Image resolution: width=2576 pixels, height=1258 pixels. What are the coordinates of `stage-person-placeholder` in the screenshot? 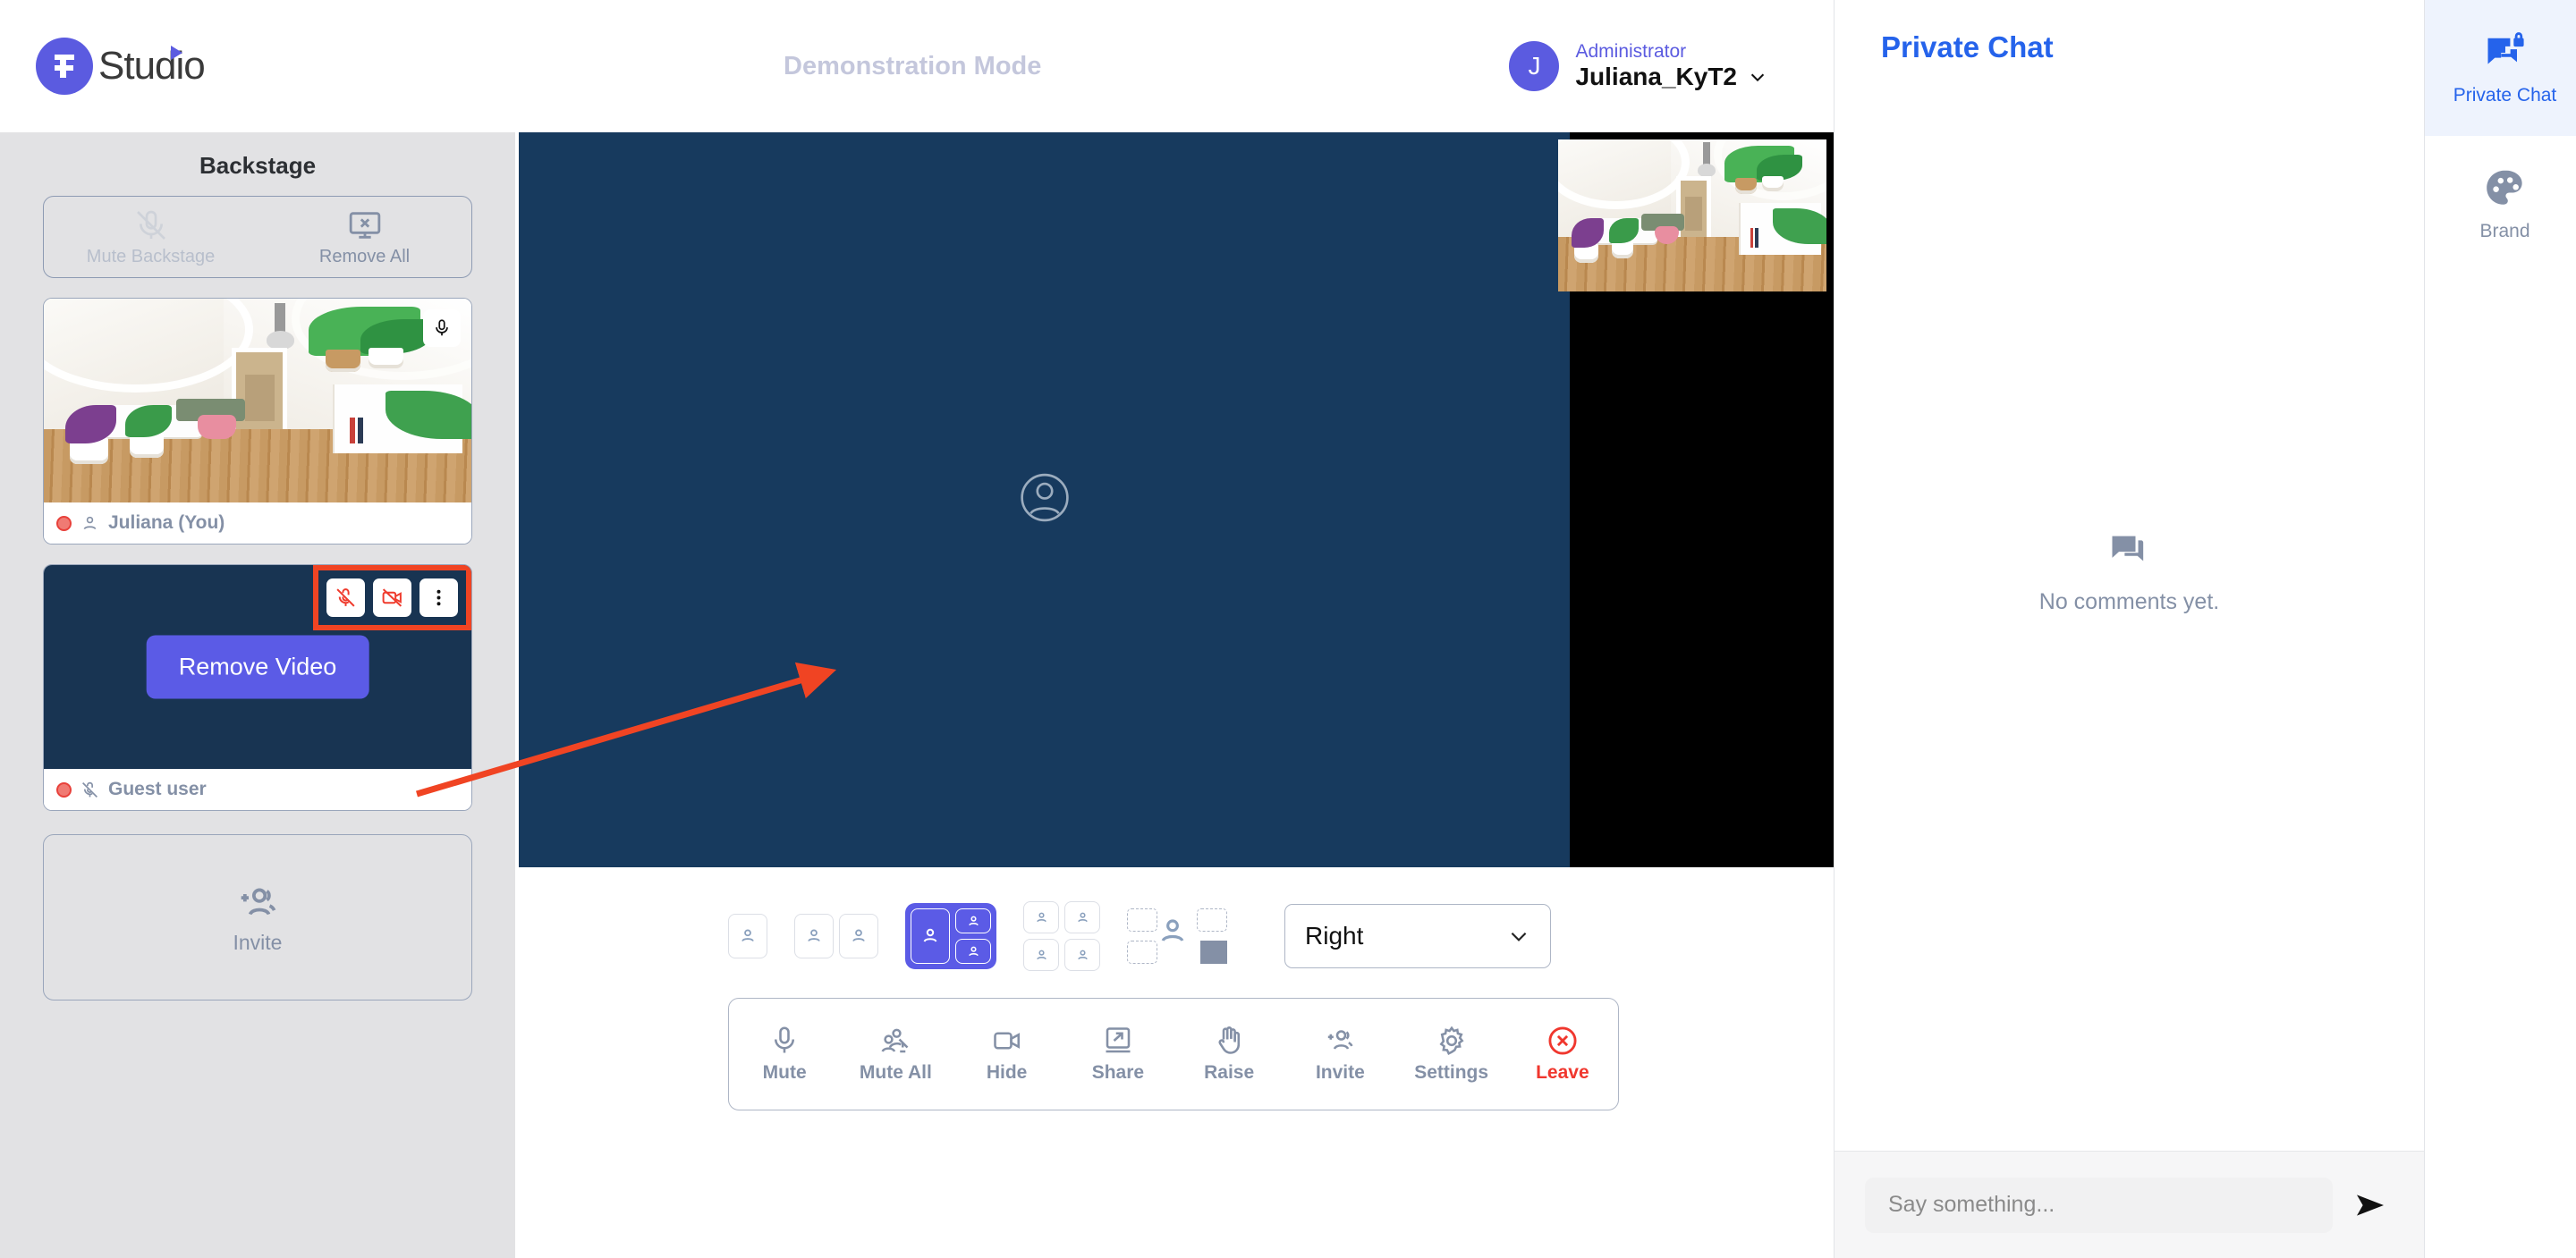 It's located at (1045, 500).